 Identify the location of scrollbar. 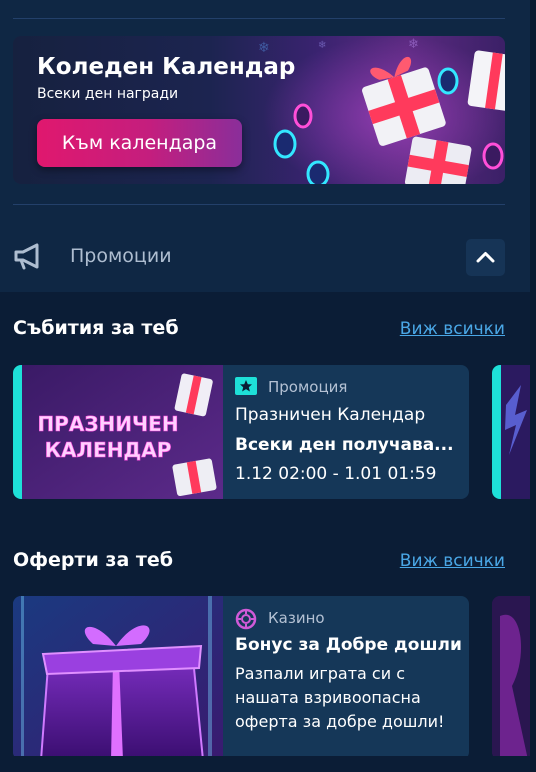
(533, 386).